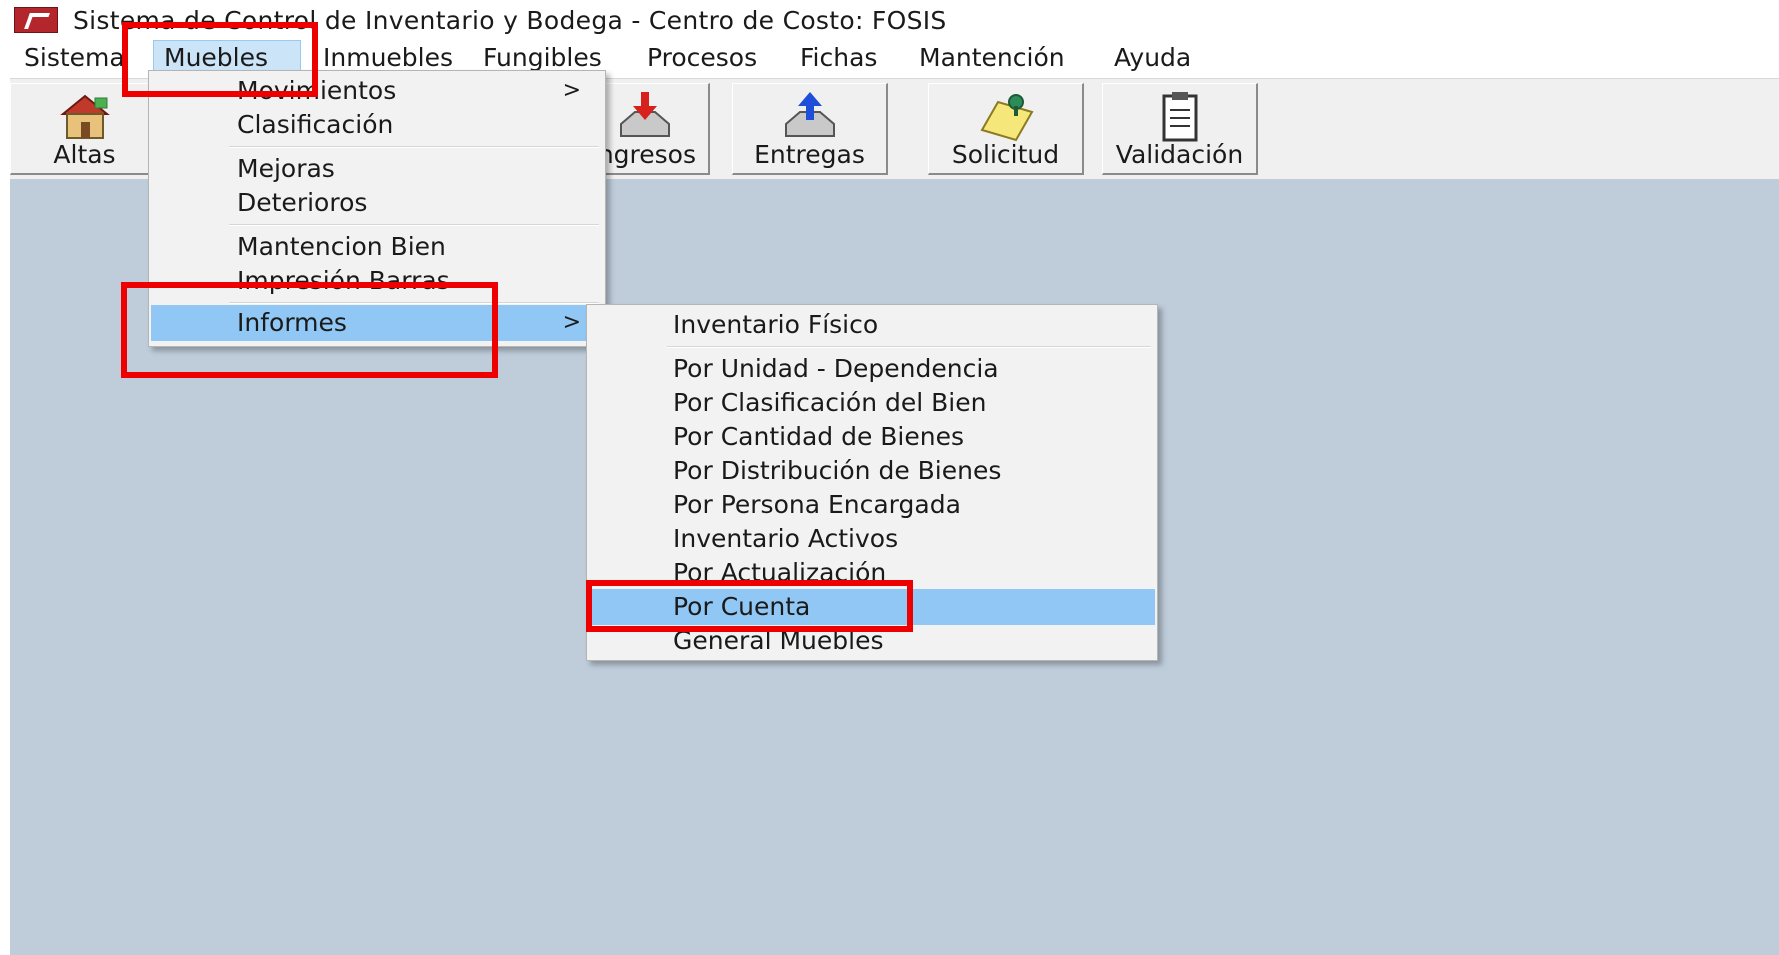 Image resolution: width=1779 pixels, height=955 pixels. I want to click on menu-item-label: General Muebles, so click(778, 640).